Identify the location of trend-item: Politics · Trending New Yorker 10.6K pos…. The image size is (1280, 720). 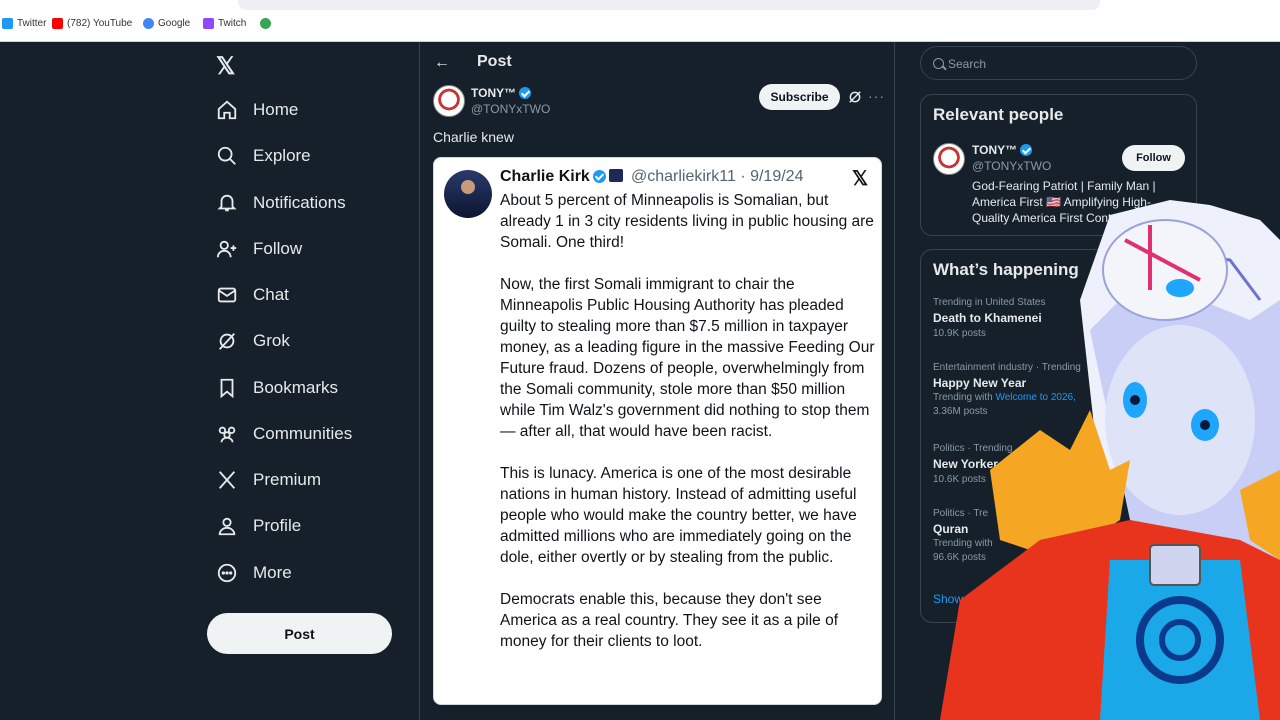
(972, 464).